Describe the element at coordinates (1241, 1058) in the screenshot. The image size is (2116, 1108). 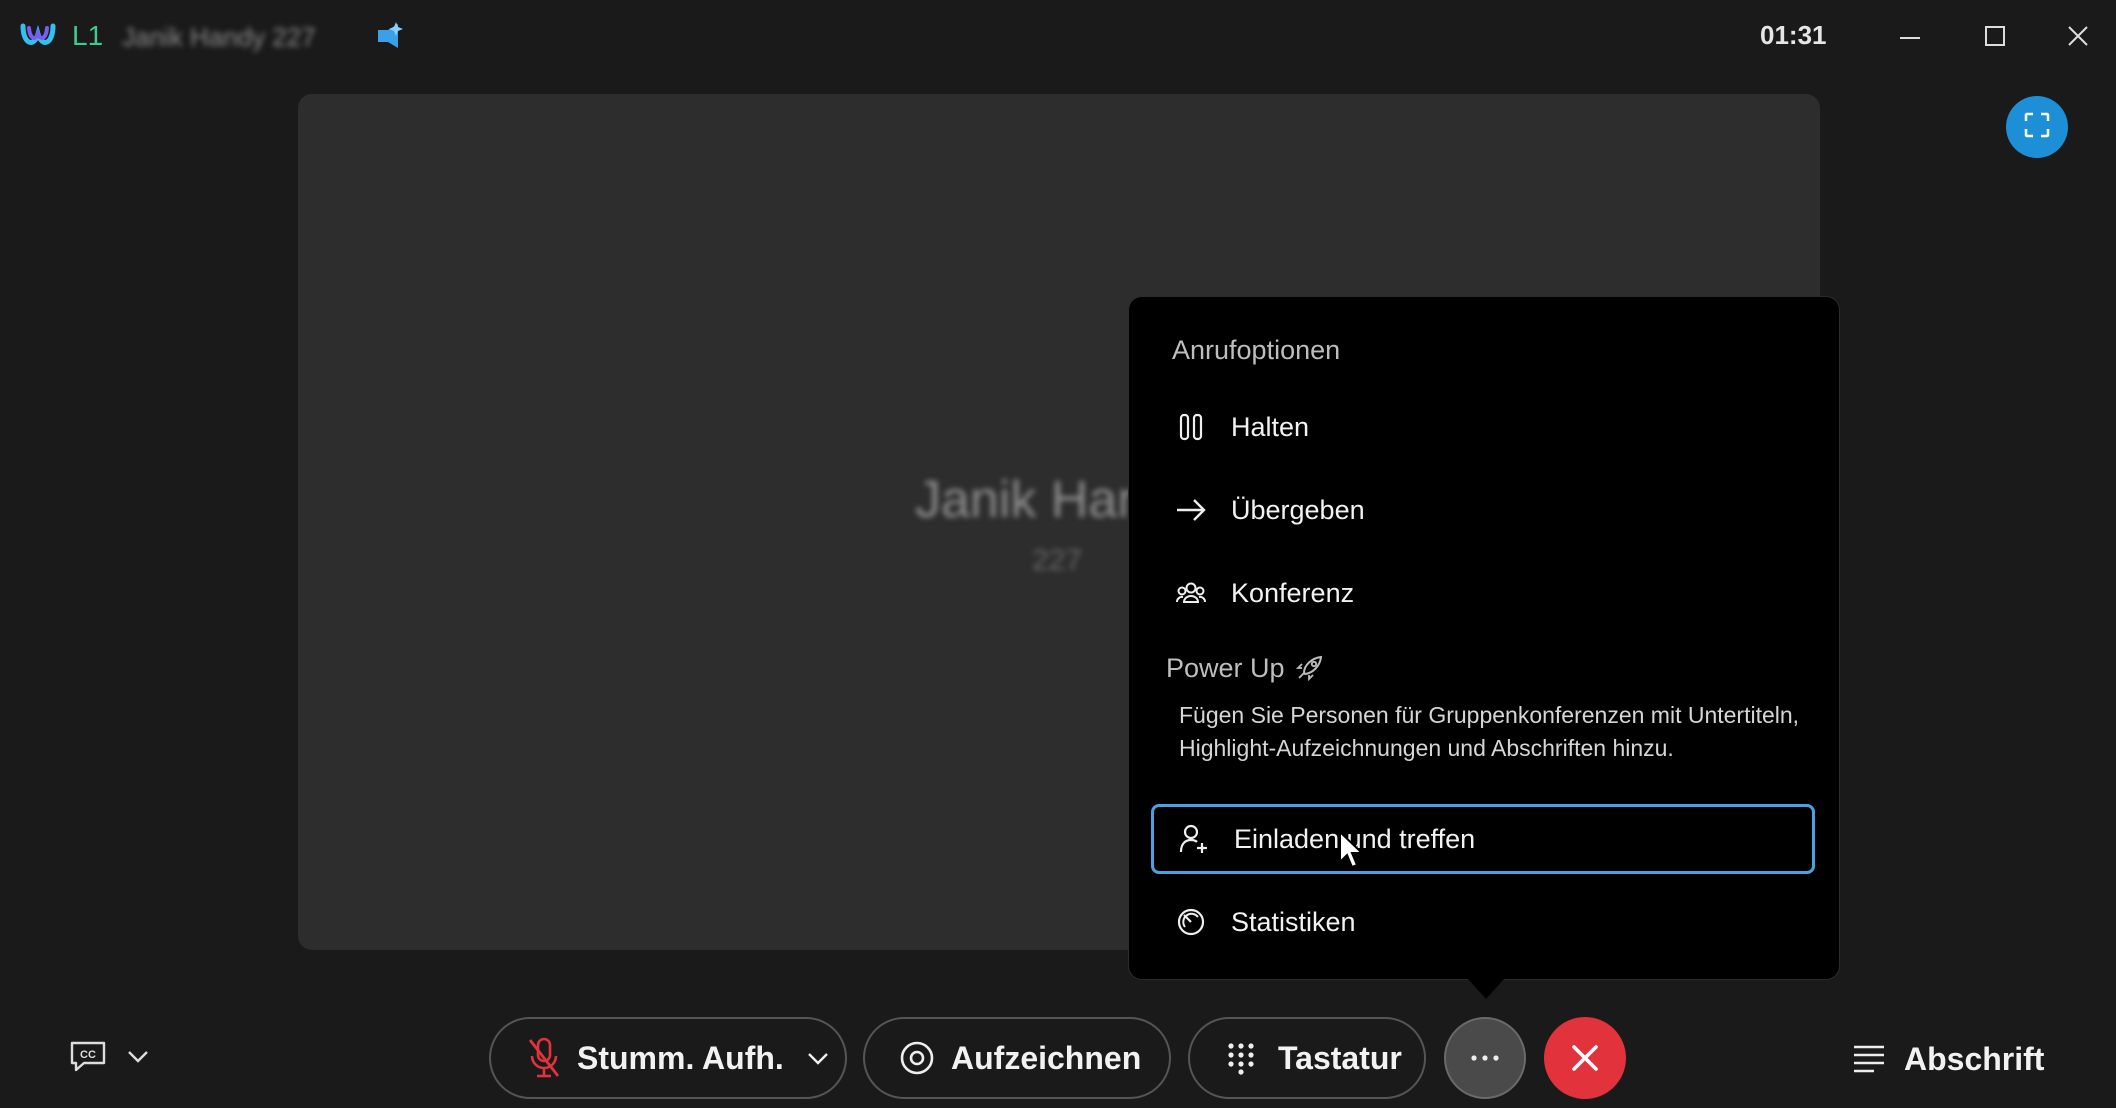
I see `keypad-icon` at that location.